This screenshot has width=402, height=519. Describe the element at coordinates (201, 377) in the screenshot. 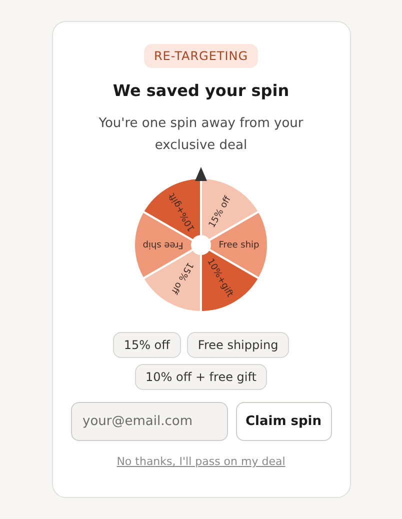

I see `prize-chip: 10% off + free gift` at that location.